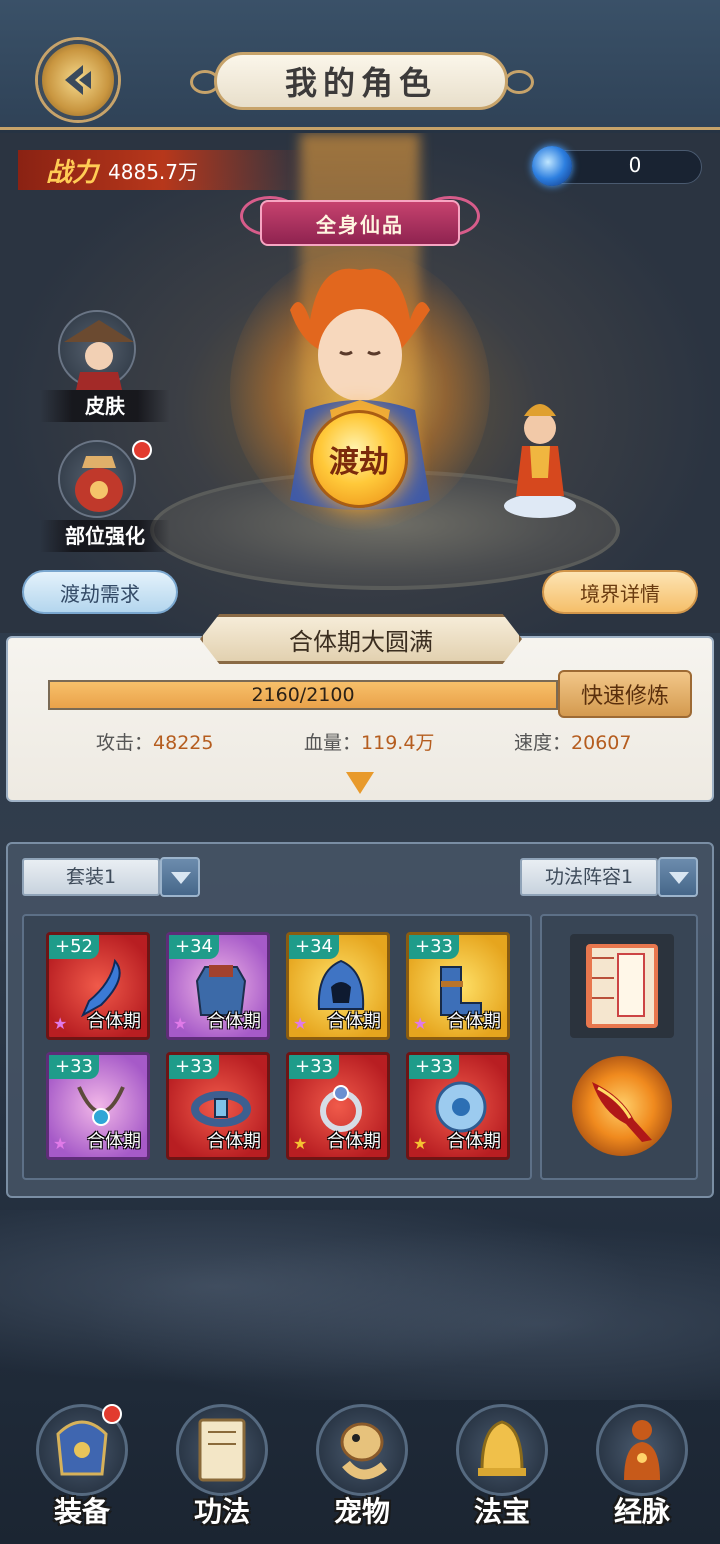  What do you see at coordinates (153, 171) in the screenshot?
I see `power-value: 4885.7万` at bounding box center [153, 171].